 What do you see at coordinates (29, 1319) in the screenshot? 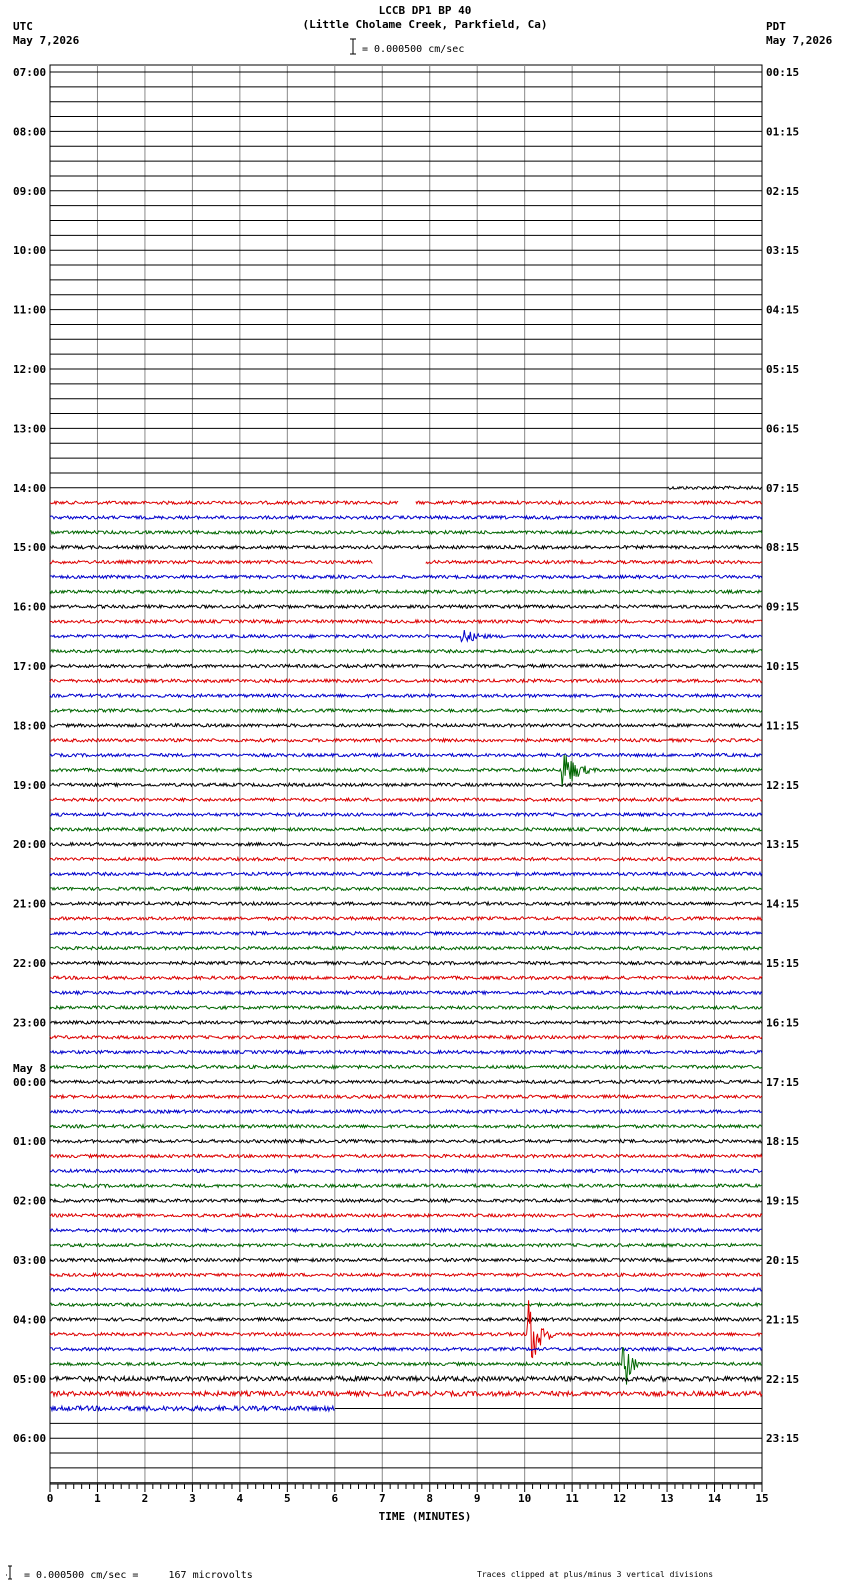
I see `utc-hour-label: 04:00` at bounding box center [29, 1319].